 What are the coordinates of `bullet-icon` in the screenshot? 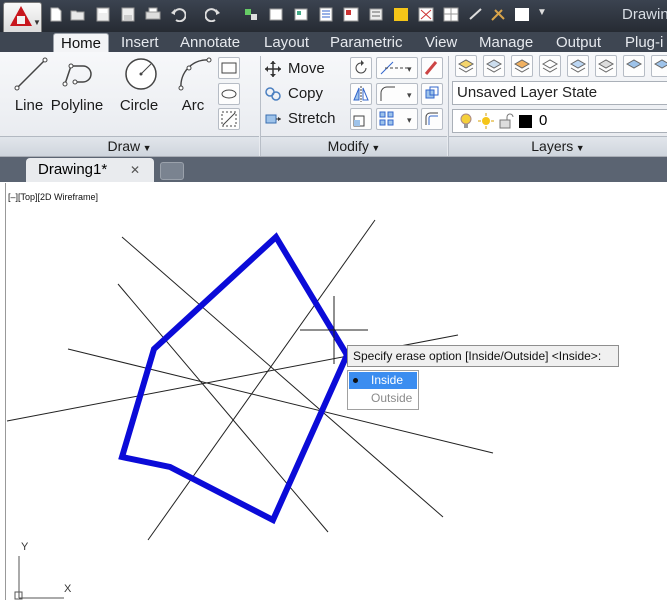 It's located at (355, 380).